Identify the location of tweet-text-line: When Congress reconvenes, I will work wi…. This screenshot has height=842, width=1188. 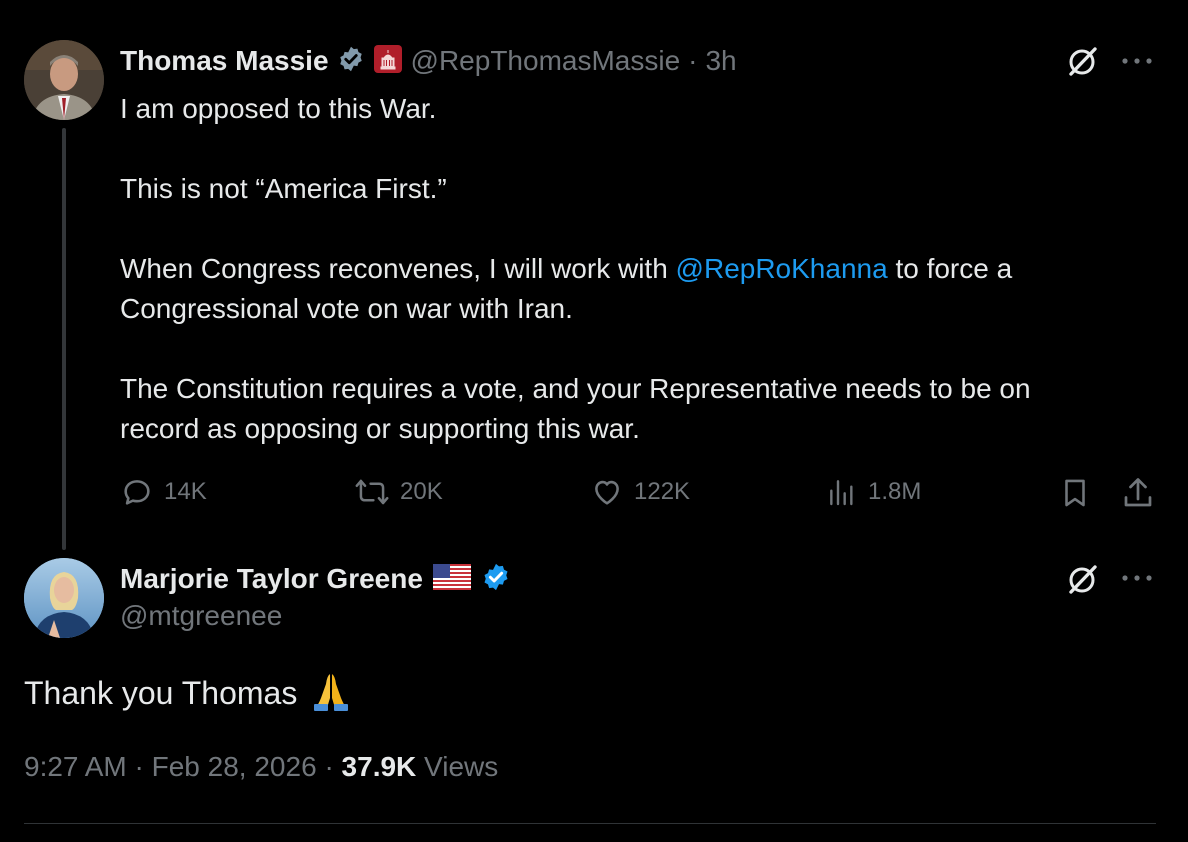
(566, 269).